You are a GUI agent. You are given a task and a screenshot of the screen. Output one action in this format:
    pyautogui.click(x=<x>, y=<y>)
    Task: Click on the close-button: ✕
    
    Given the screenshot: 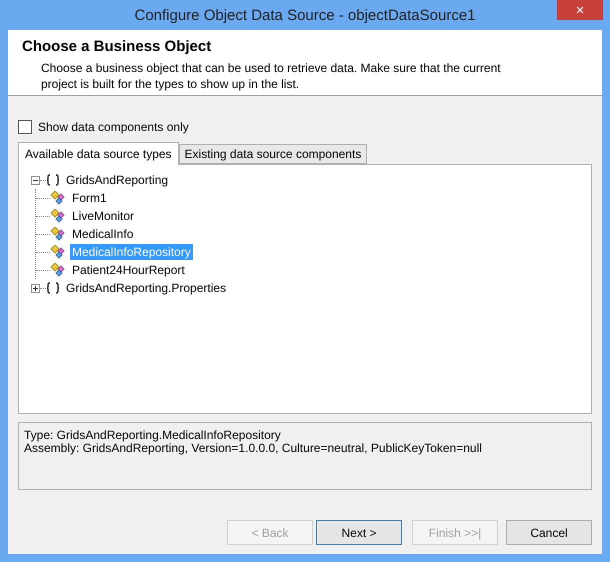 What is the action you would take?
    pyautogui.click(x=580, y=10)
    